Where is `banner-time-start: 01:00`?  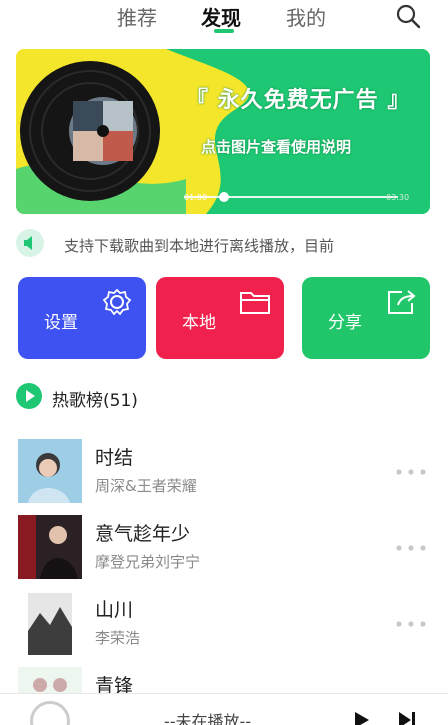 banner-time-start: 01:00 is located at coordinates (196, 197).